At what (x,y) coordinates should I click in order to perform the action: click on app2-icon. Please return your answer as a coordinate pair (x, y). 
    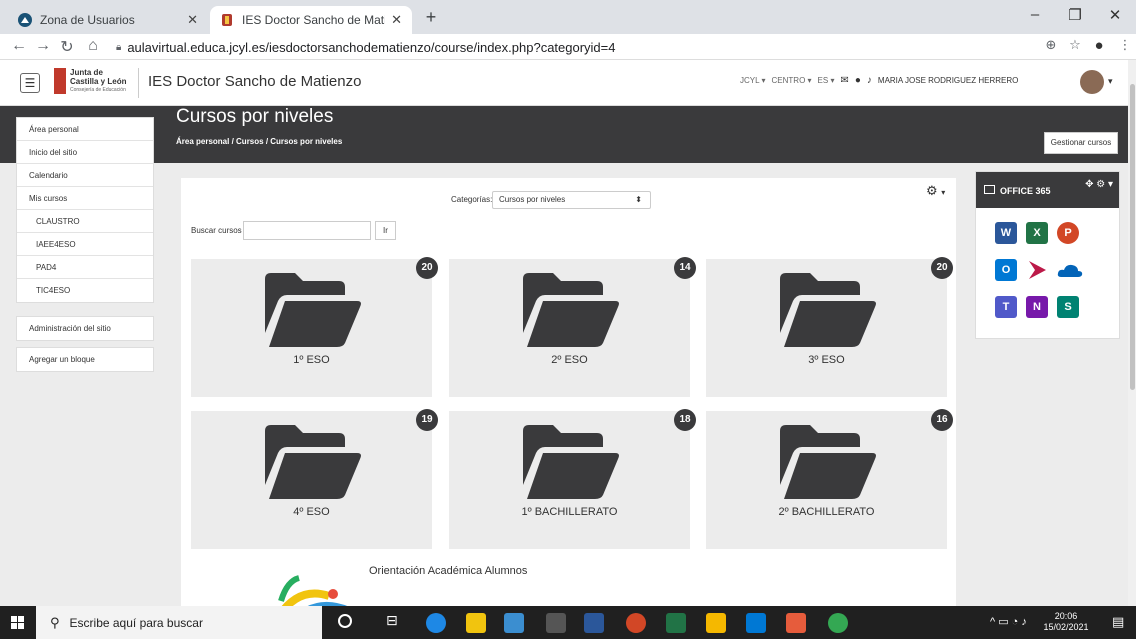
    Looking at the image, I should click on (796, 623).